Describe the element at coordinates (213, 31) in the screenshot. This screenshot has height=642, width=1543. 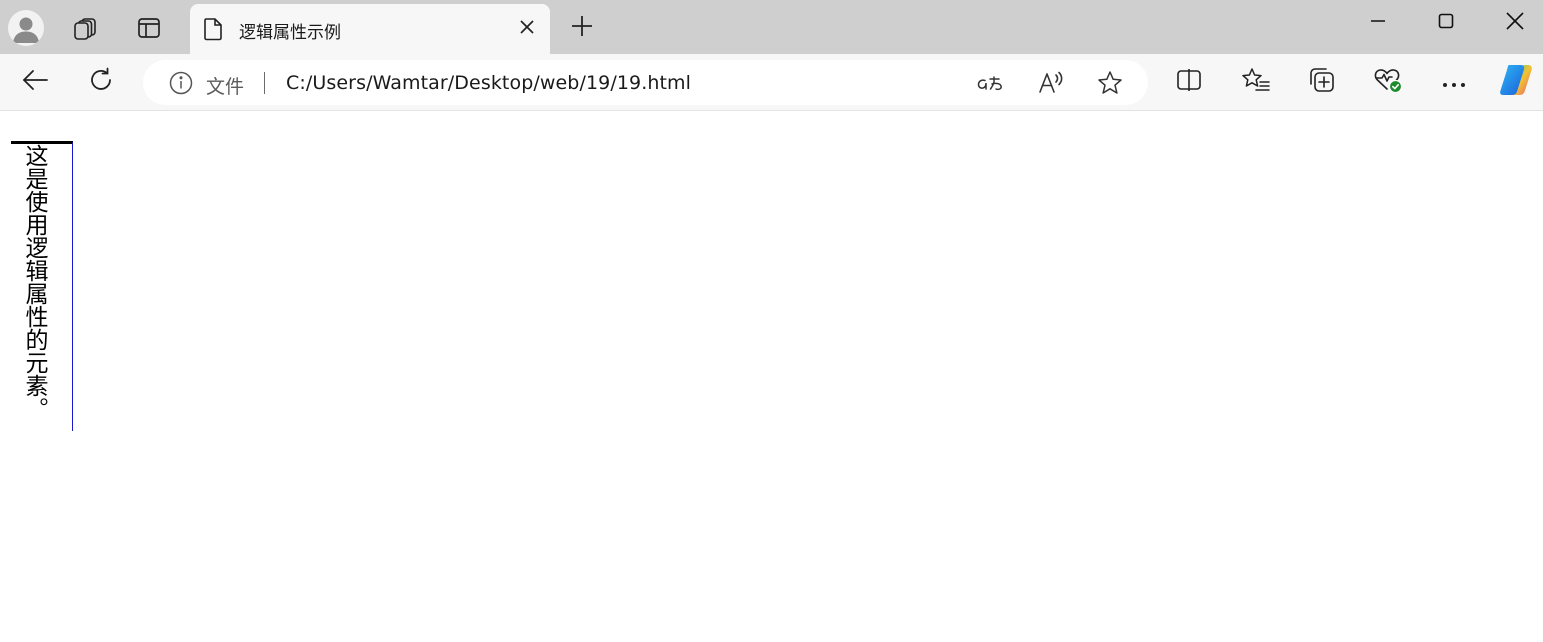
I see `page-icon` at that location.